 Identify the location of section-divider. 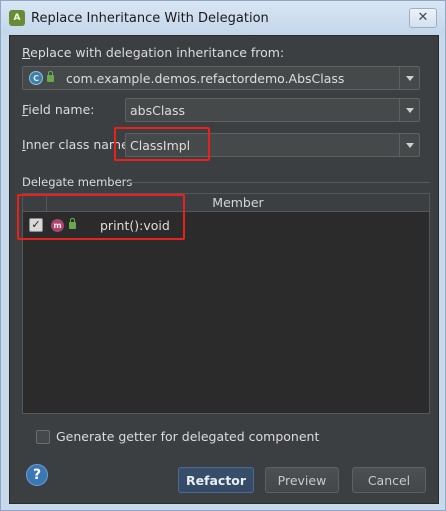
(278, 182).